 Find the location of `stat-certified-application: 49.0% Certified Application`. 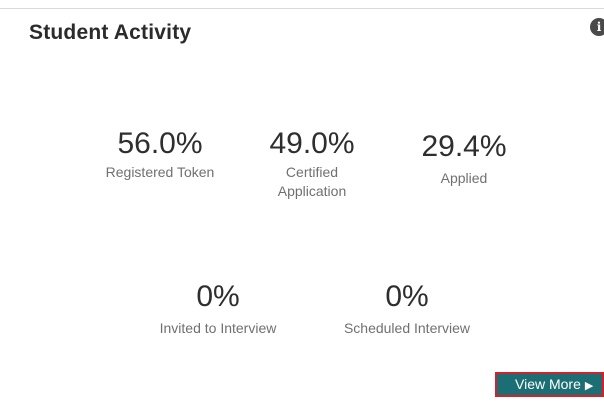

stat-certified-application: 49.0% Certified Application is located at coordinates (312, 164).